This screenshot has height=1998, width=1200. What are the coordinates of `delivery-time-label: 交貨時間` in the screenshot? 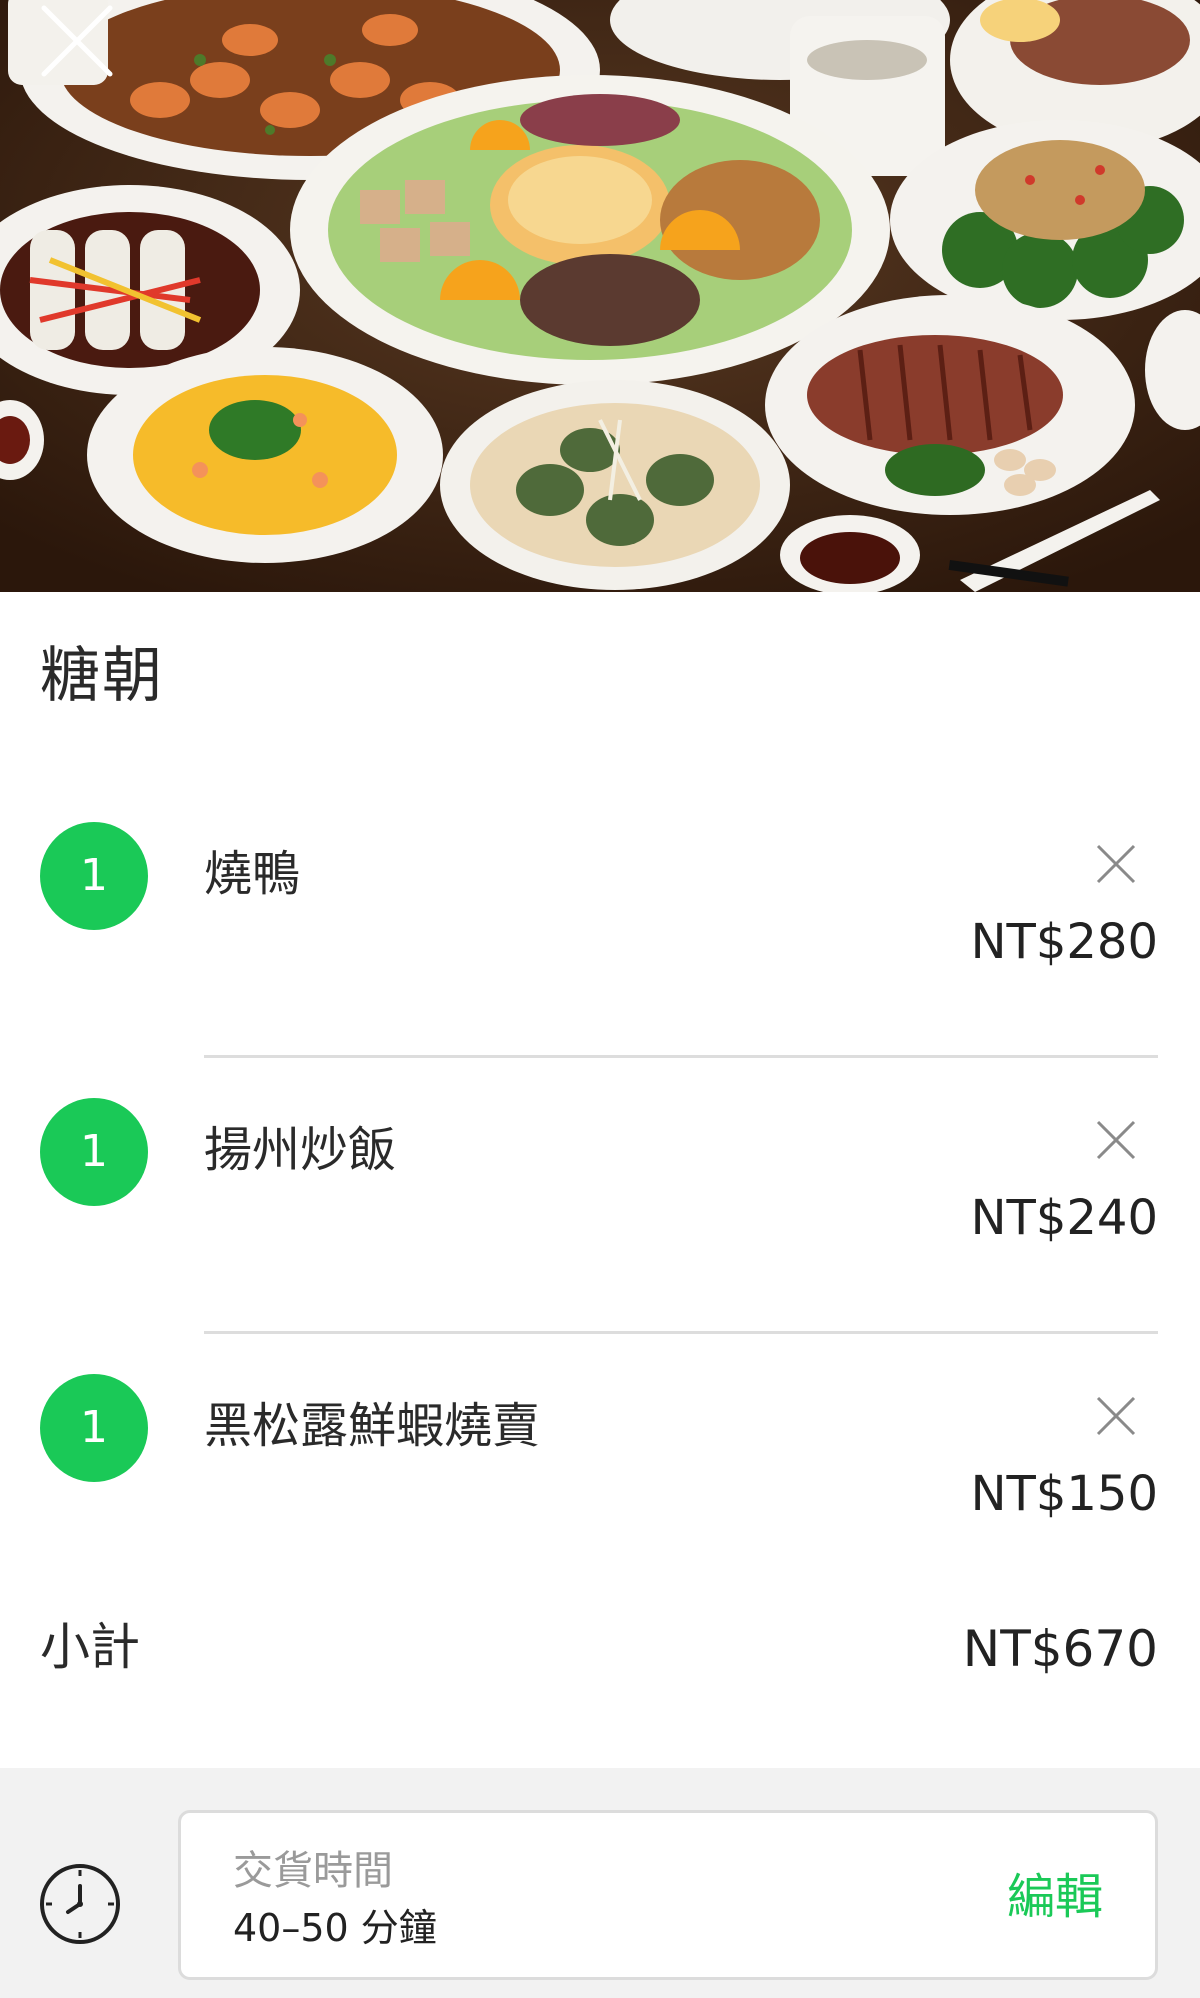 It's located at (313, 1871).